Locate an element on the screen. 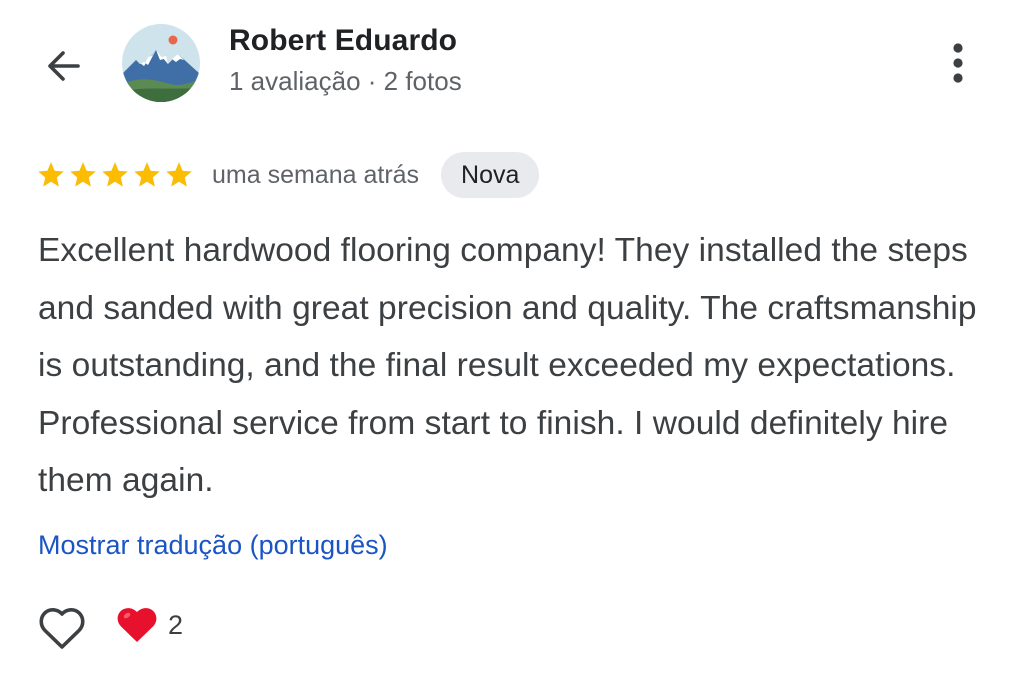 The width and height of the screenshot is (1024, 681). back-arrow-icon is located at coordinates (64, 66).